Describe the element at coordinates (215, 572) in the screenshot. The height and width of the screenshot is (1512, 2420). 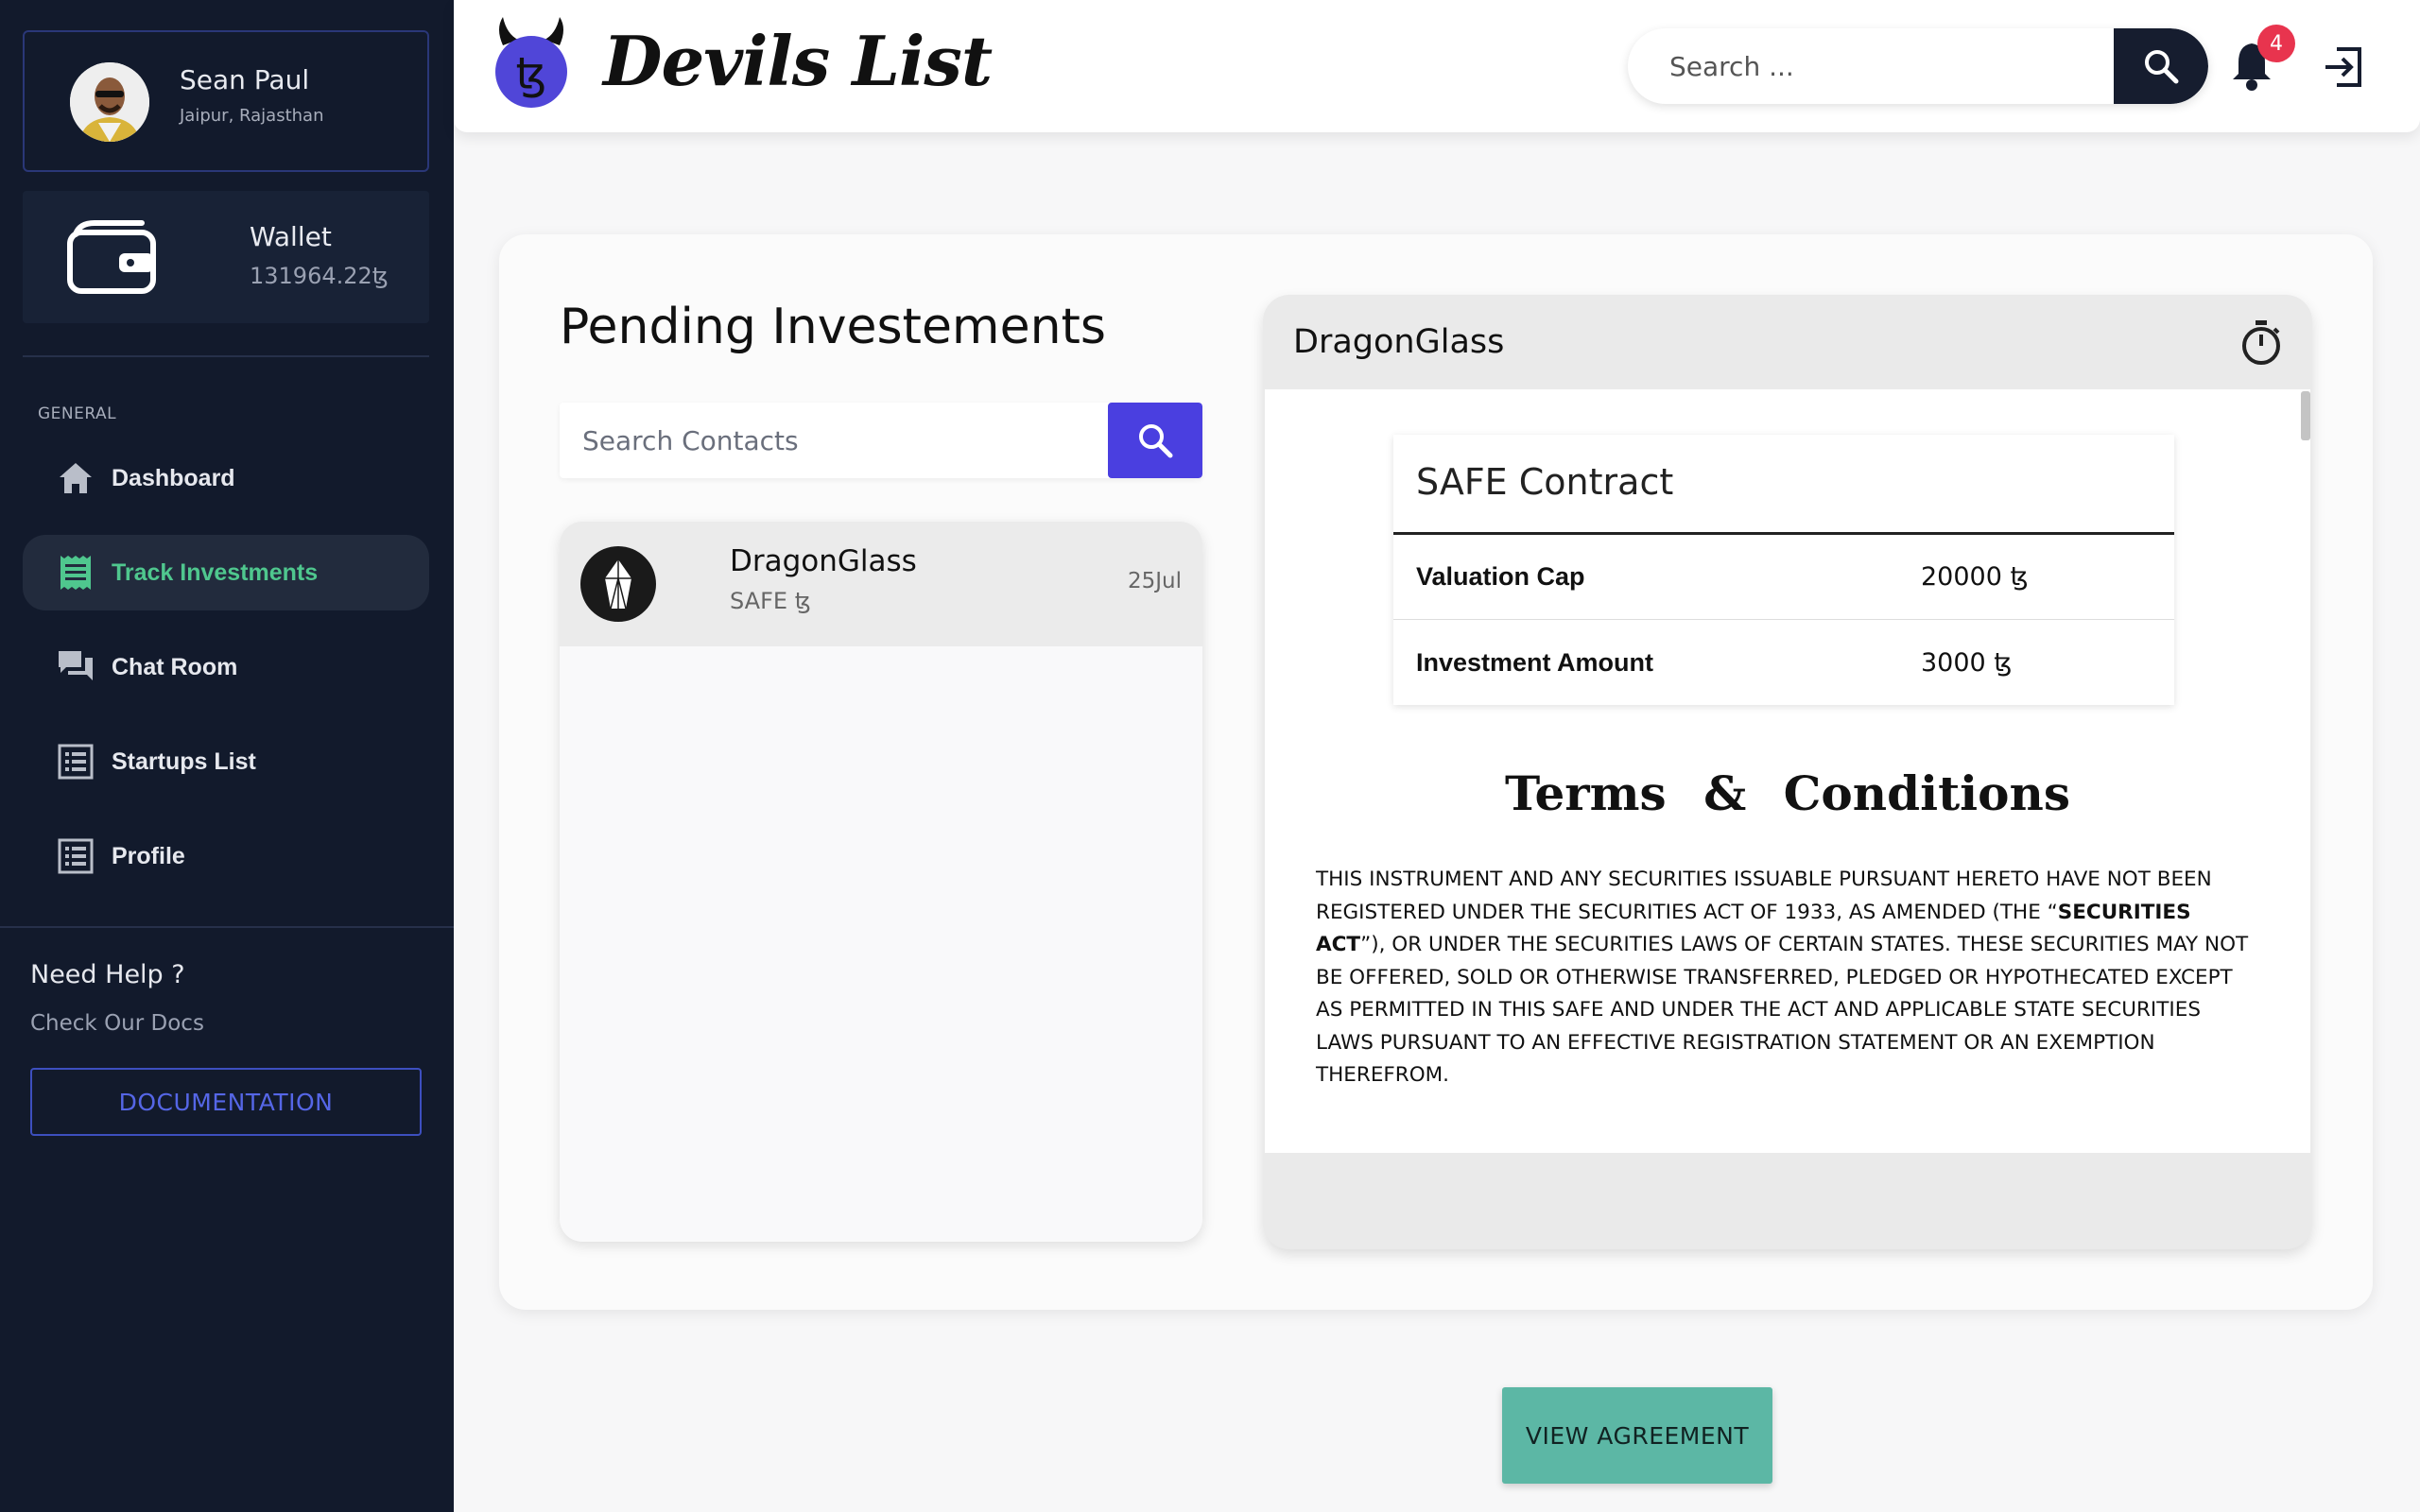
I see `sidebar-item-label: Track Investments` at that location.